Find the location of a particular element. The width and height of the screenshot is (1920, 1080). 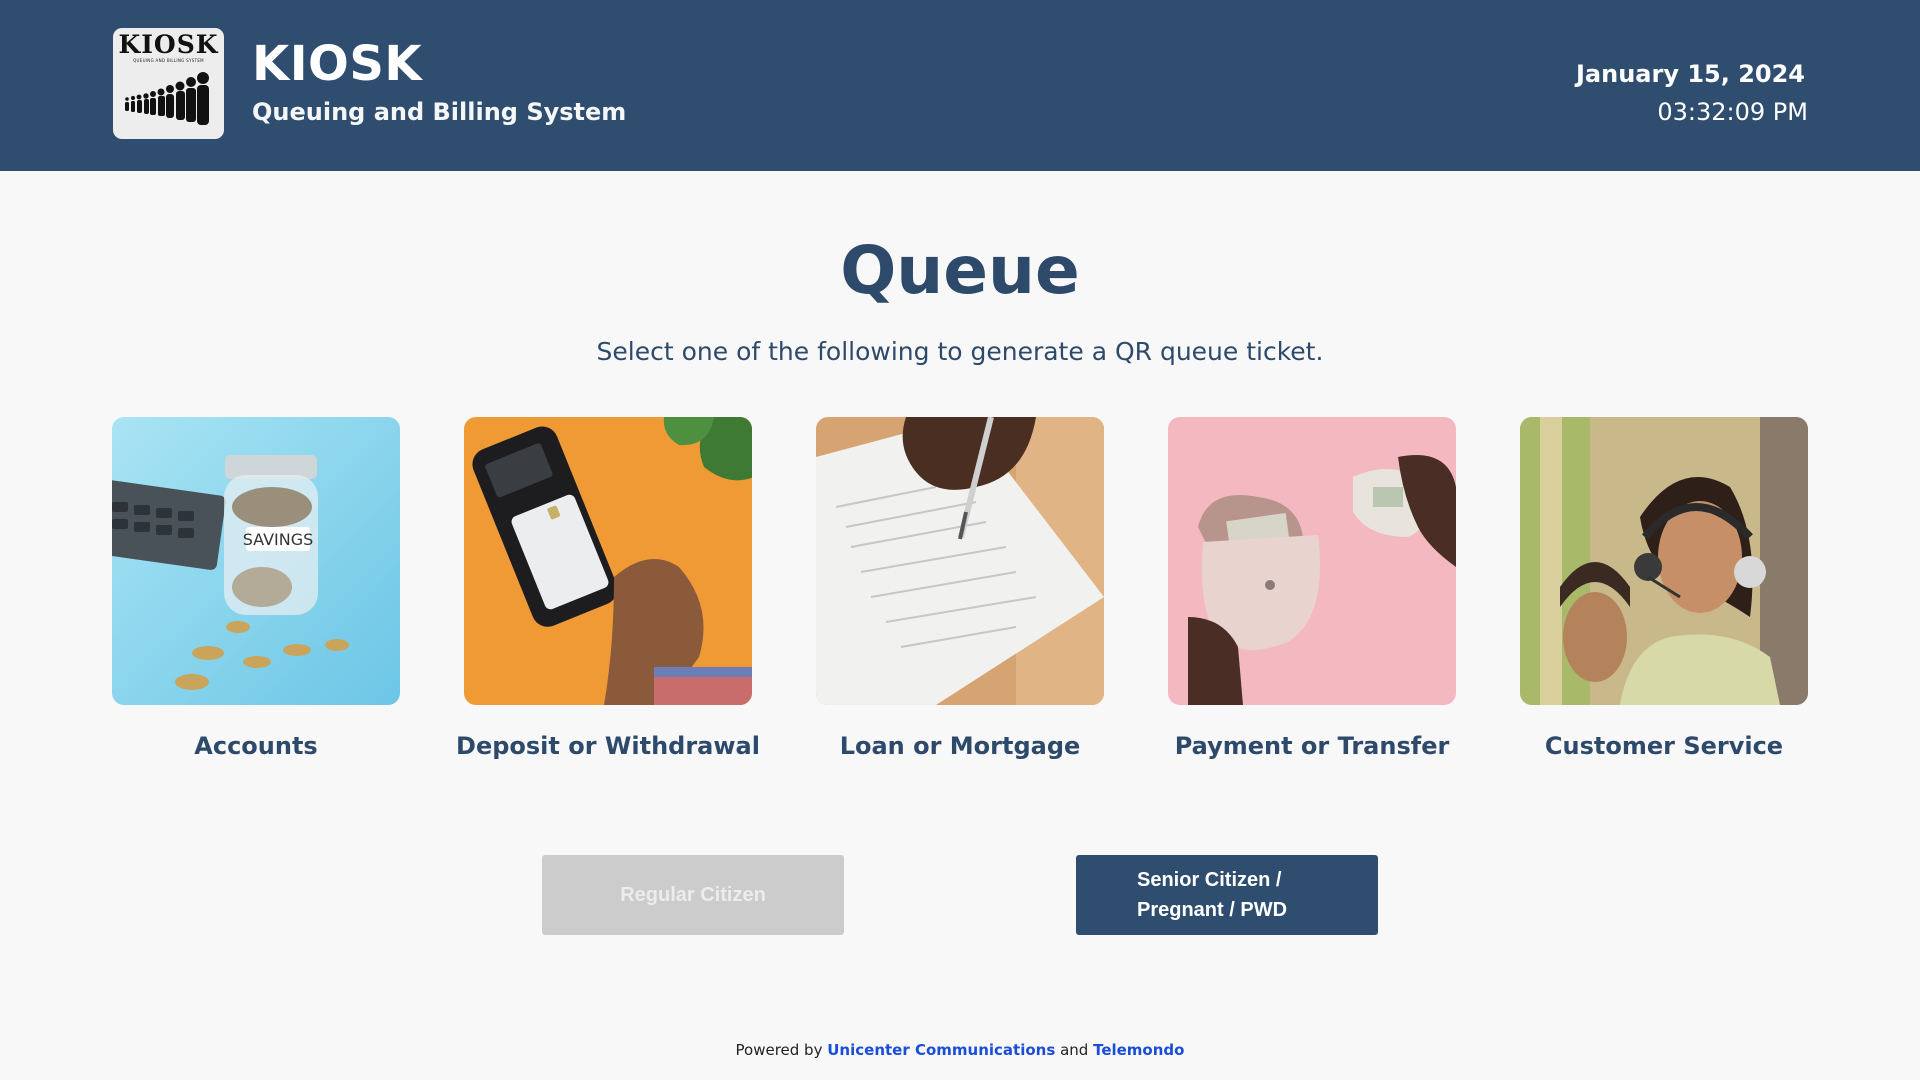

service-card-payment-transfer: Payment or Transfer is located at coordinates (1312, 588).